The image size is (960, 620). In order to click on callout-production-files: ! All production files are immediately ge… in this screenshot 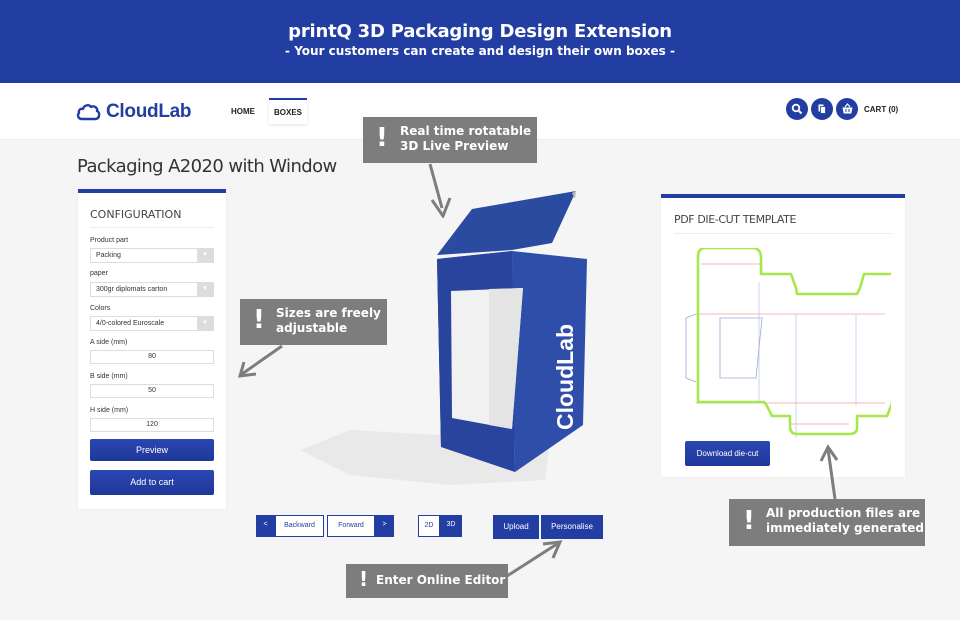, I will do `click(827, 522)`.